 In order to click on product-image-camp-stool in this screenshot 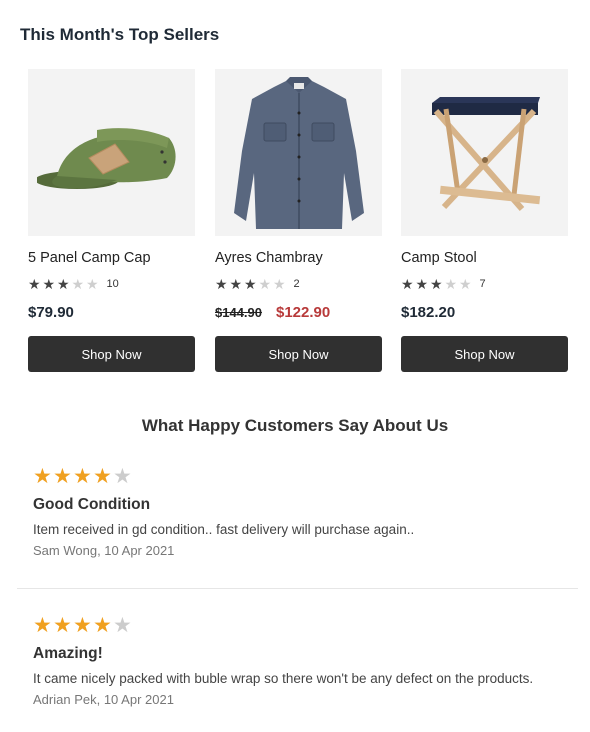, I will do `click(484, 152)`.